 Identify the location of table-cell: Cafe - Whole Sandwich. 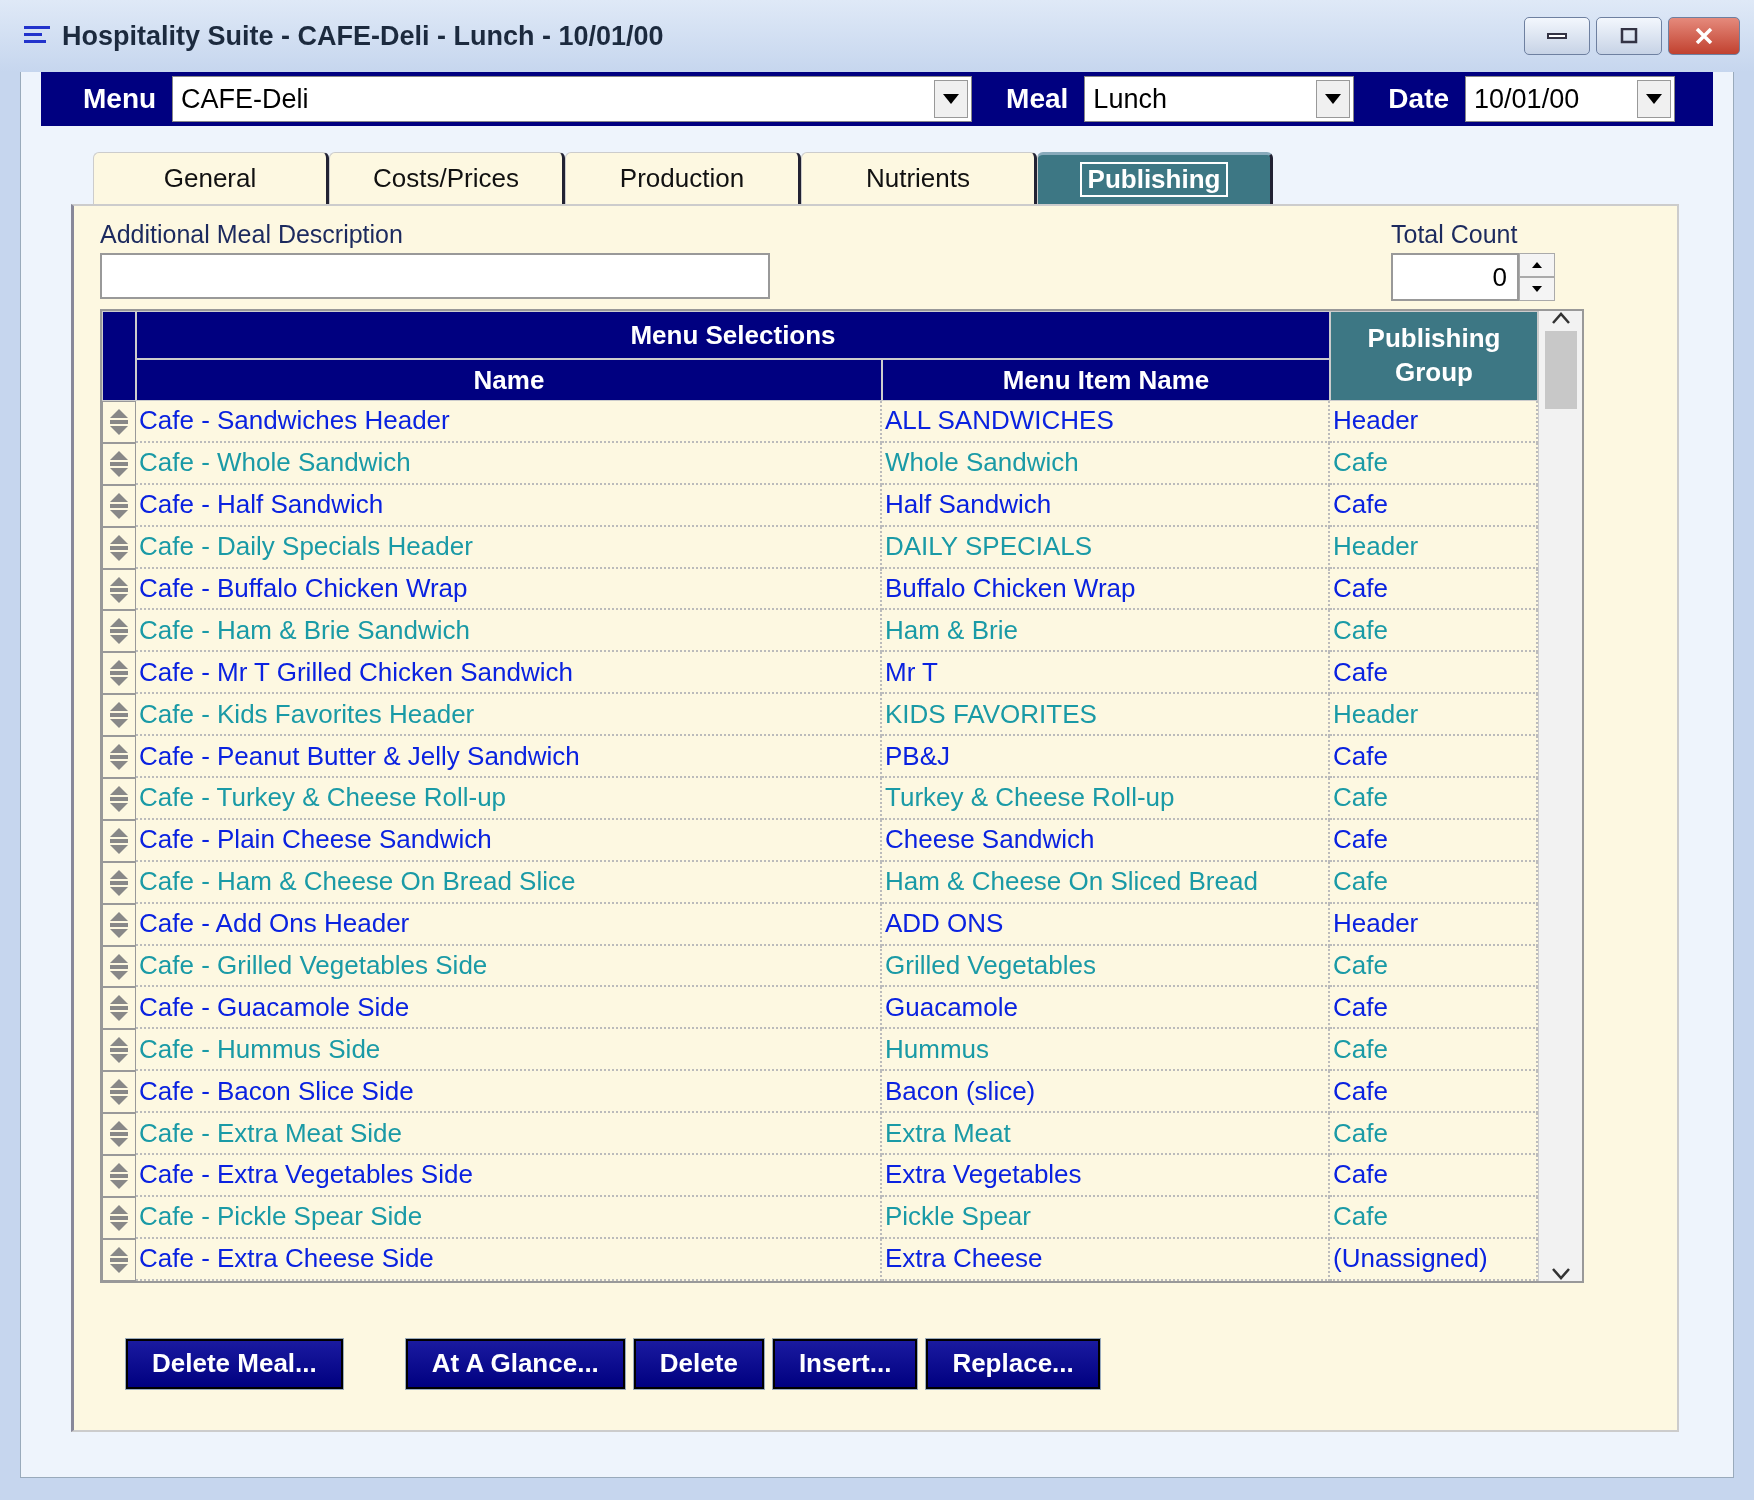
(509, 463).